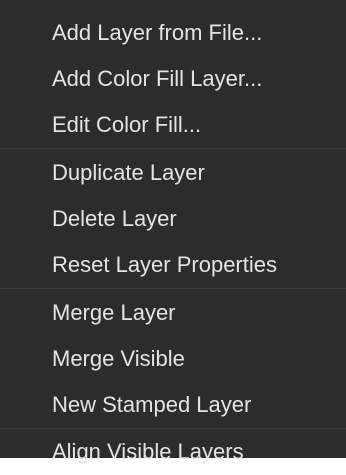 The height and width of the screenshot is (475, 346). I want to click on menu-item-duplicate-layer: Duplicate Layer, so click(173, 173).